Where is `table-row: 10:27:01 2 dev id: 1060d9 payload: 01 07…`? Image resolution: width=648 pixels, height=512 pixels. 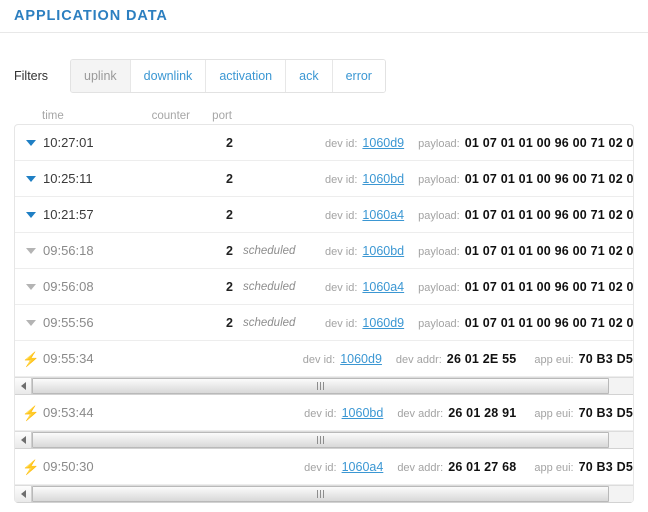
table-row: 10:27:01 2 dev id: 1060d9 payload: 01 07… is located at coordinates (324, 143).